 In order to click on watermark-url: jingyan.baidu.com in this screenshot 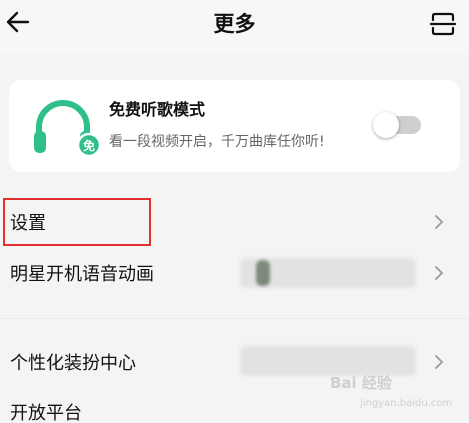, I will do `click(406, 403)`.